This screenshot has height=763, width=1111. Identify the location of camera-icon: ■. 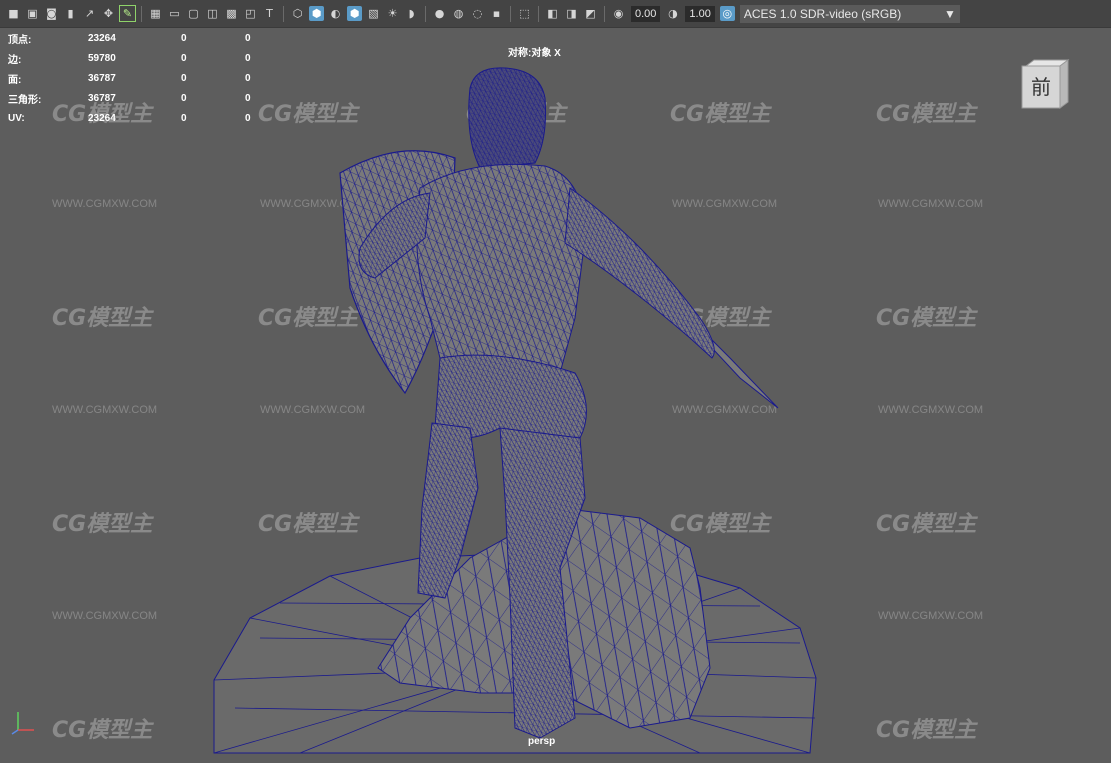
(13, 13).